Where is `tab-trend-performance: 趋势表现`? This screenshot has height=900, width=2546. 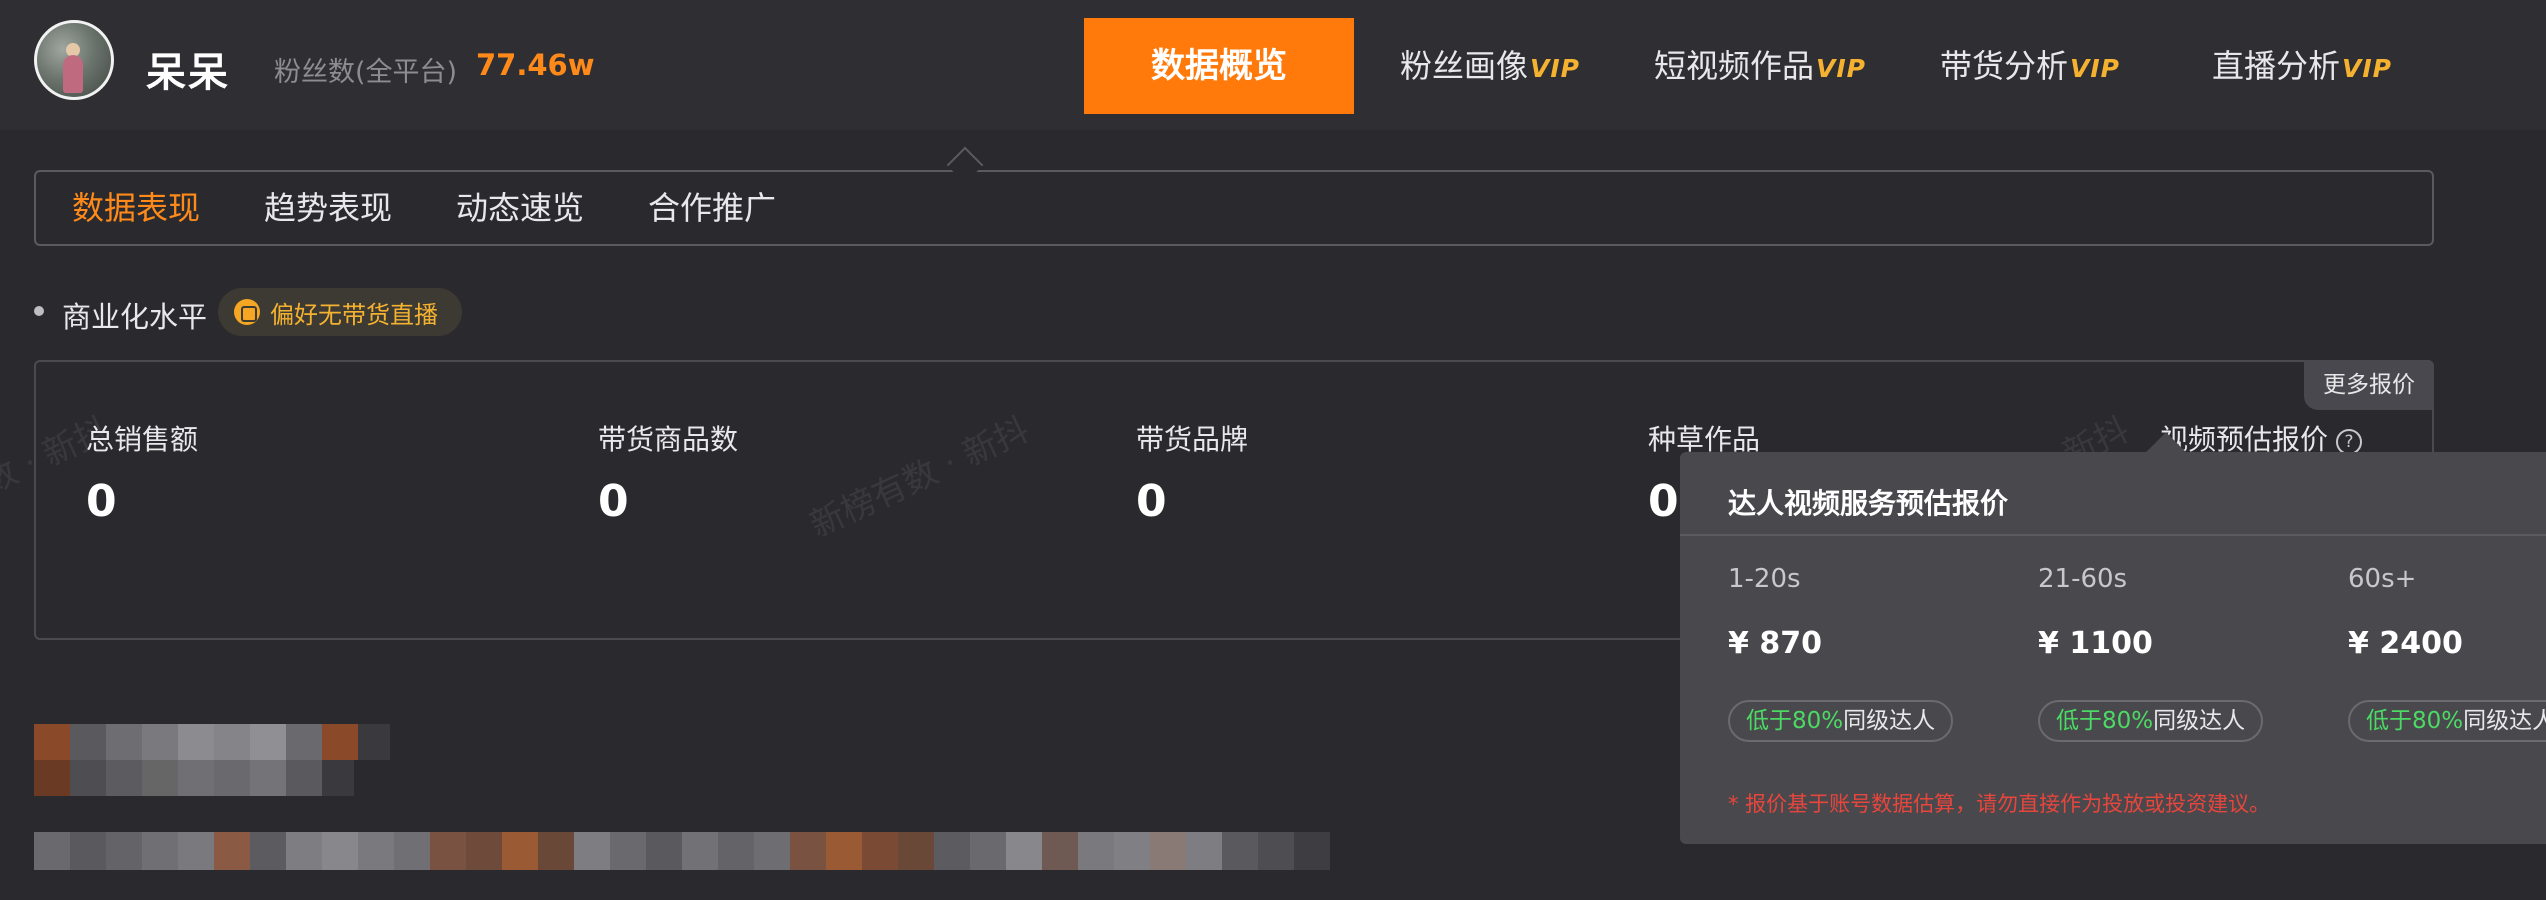
tab-trend-performance: 趋势表现 is located at coordinates (328, 208).